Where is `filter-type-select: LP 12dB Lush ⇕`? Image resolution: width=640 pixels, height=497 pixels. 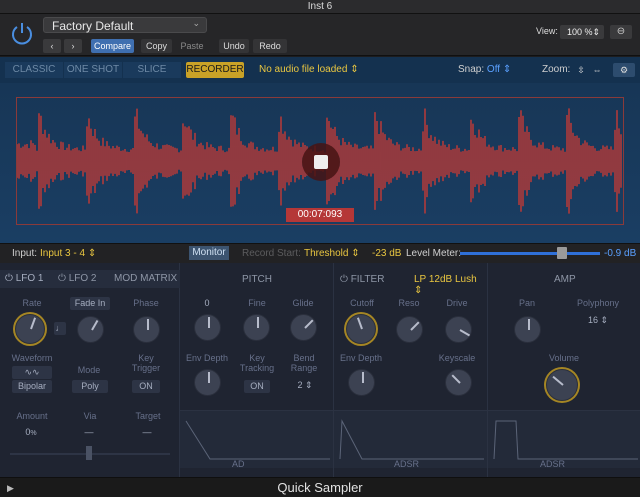
filter-type-select: LP 12dB Lush ⇕ is located at coordinates (450, 285).